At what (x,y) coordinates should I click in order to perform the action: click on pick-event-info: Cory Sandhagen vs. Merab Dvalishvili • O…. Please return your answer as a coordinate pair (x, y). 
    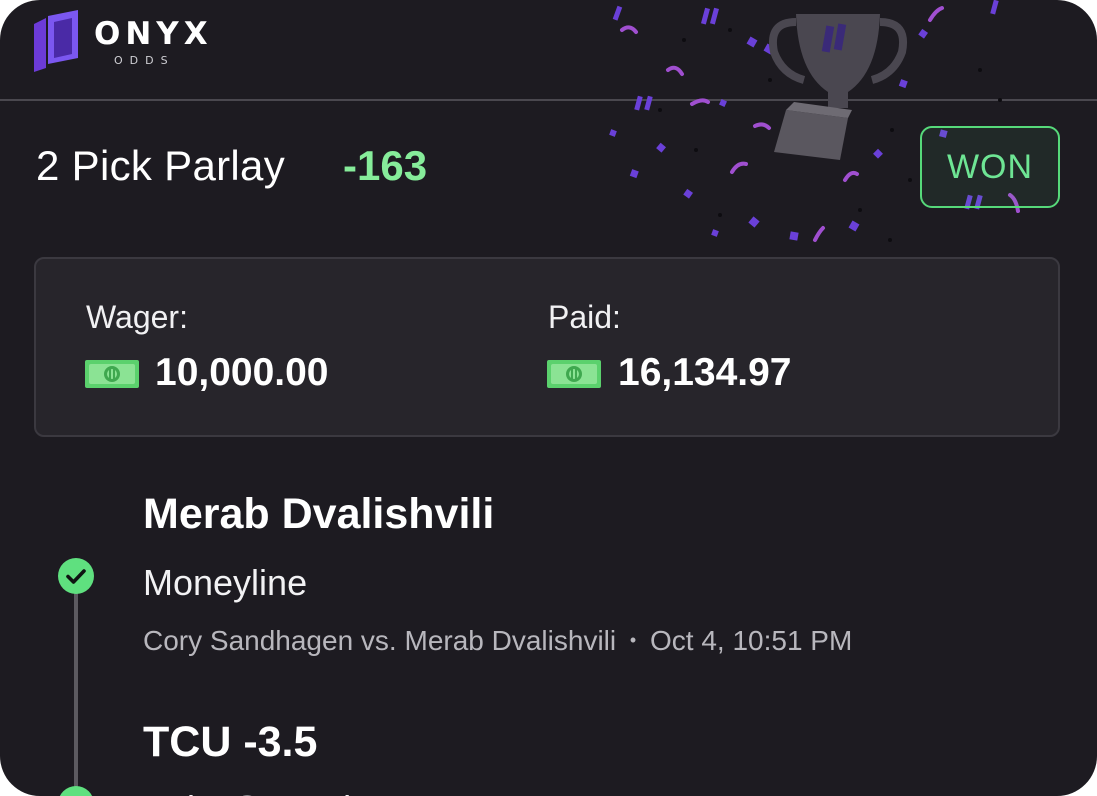
    Looking at the image, I should click on (497, 641).